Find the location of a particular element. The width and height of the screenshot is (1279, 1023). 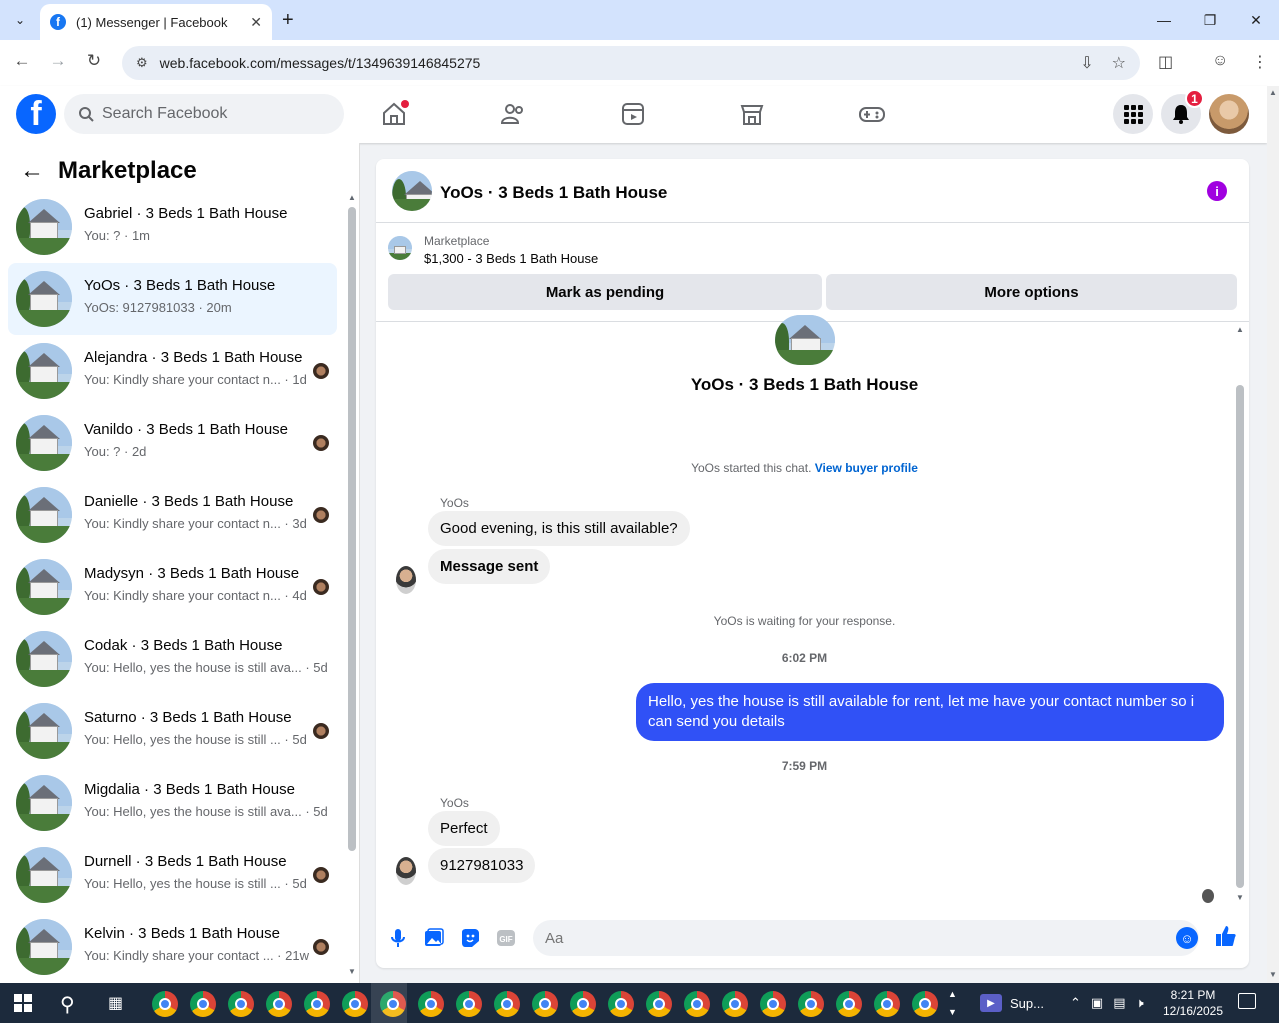

reload-icon: ↻ is located at coordinates (94, 61).